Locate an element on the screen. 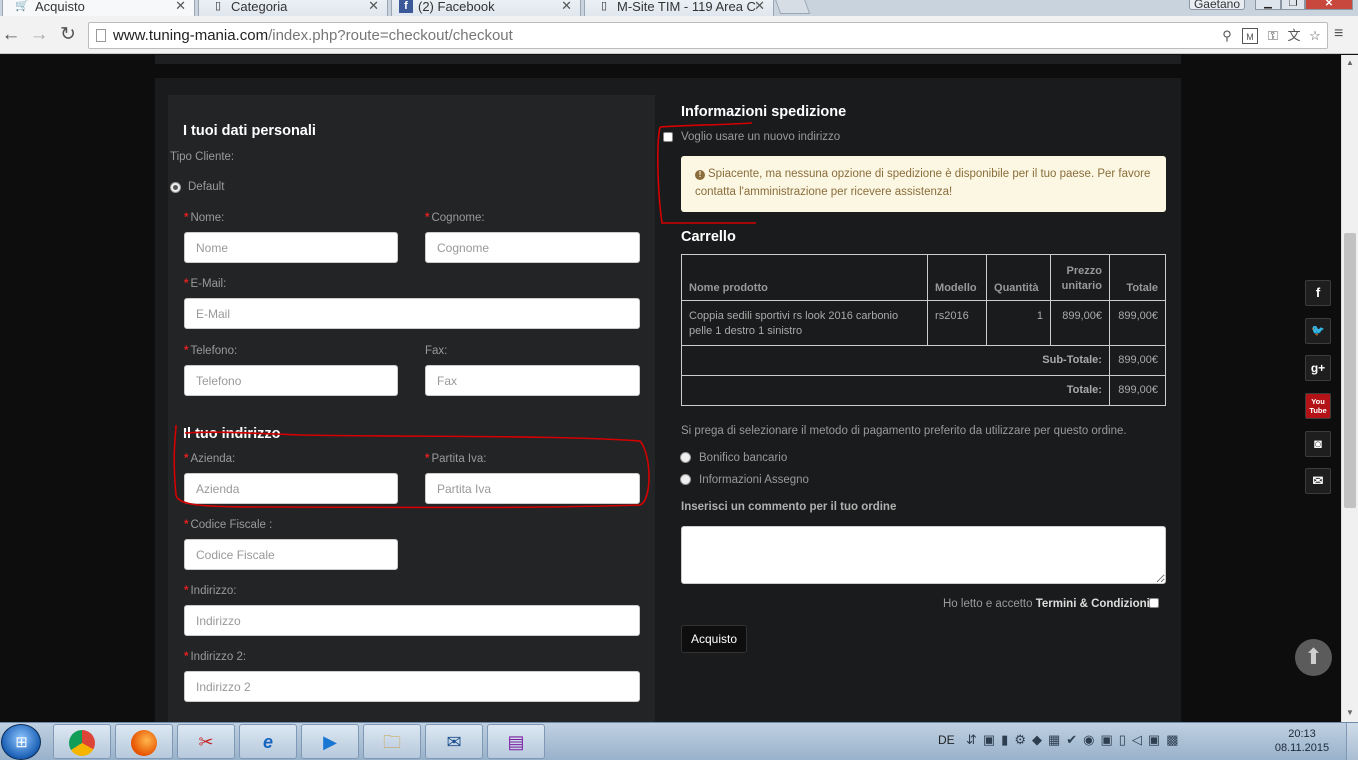  tab-acquisto: 🛒 Acquisto ✕ is located at coordinates (98, 8).